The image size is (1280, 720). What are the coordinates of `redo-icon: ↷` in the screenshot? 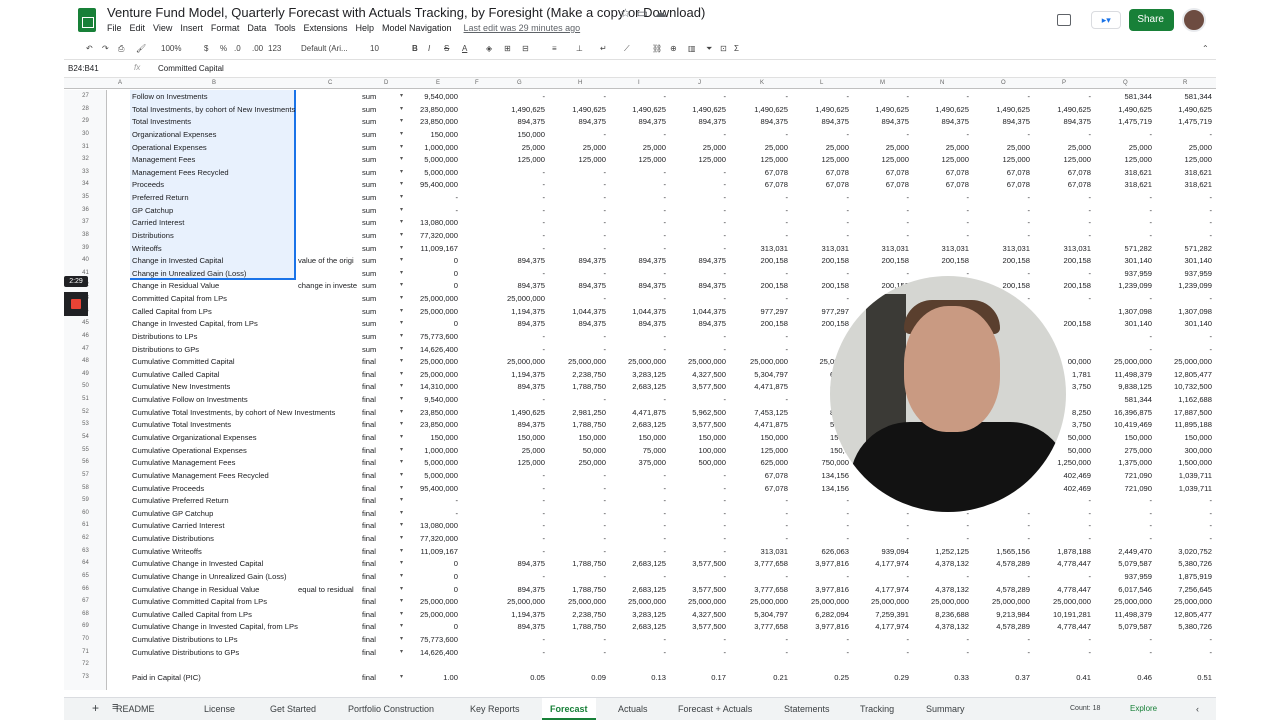 It's located at (105, 48).